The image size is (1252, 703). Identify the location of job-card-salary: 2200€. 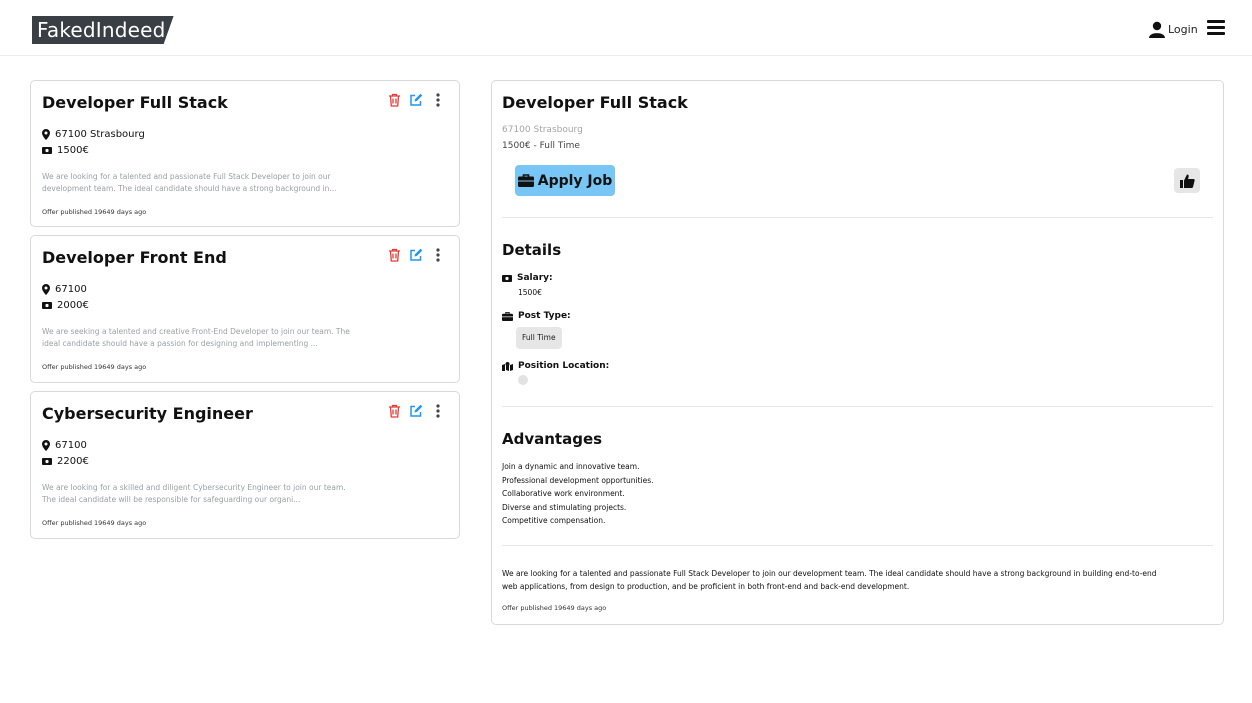
(65, 461).